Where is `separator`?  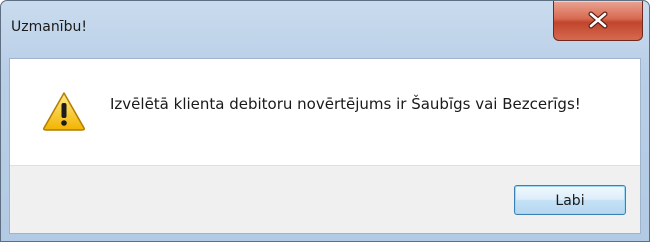 separator is located at coordinates (325, 165).